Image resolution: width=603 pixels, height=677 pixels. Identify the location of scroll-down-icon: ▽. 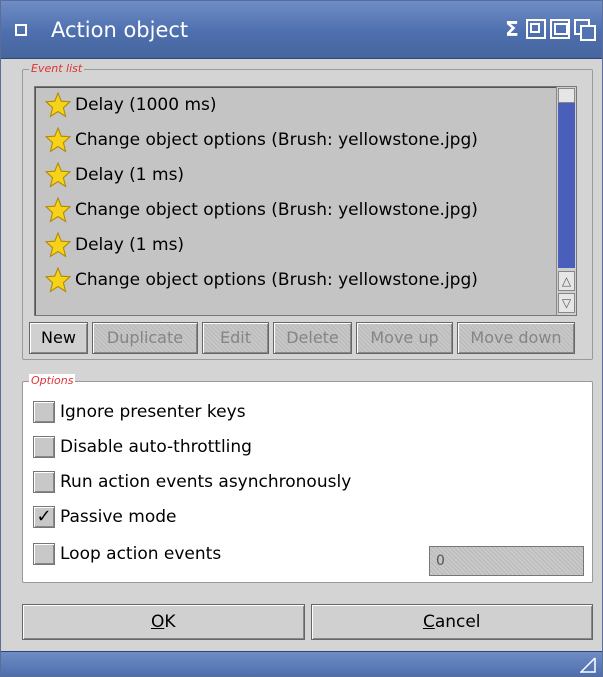
(566, 303).